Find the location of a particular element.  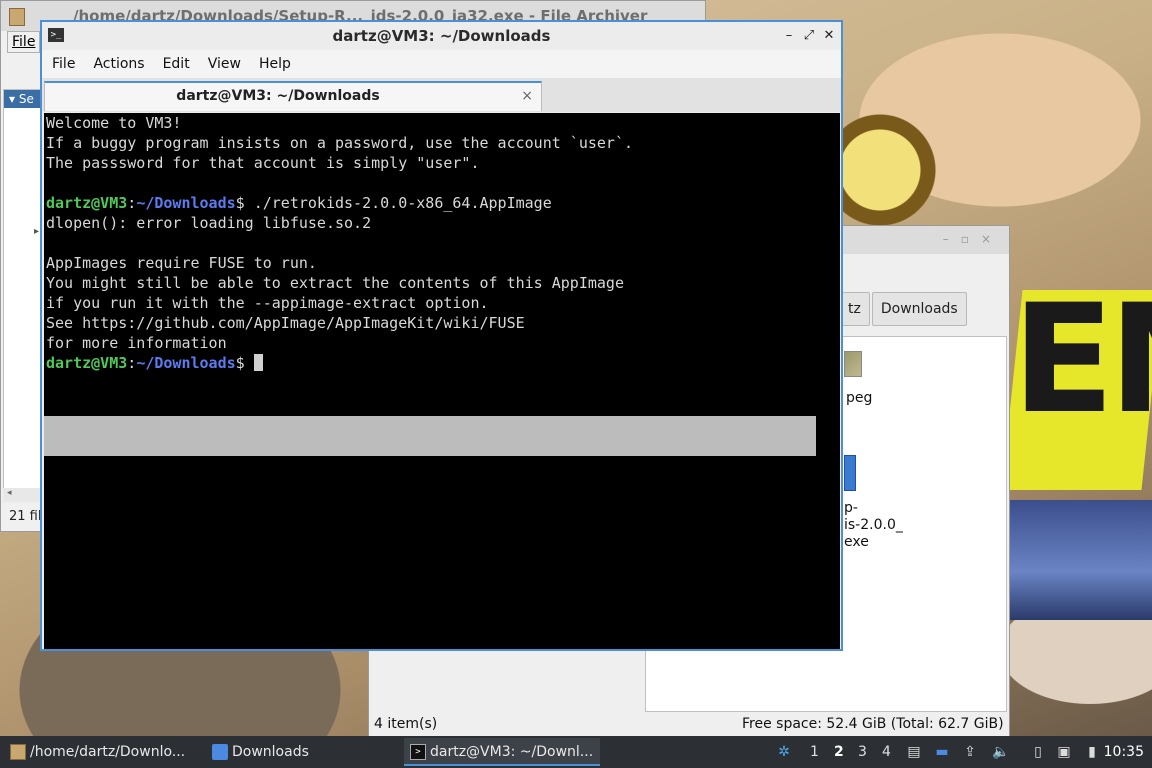

workspace-3: 3 is located at coordinates (862, 752).